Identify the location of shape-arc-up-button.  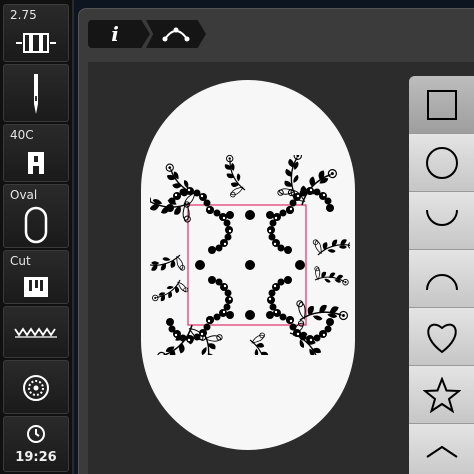
(441, 279).